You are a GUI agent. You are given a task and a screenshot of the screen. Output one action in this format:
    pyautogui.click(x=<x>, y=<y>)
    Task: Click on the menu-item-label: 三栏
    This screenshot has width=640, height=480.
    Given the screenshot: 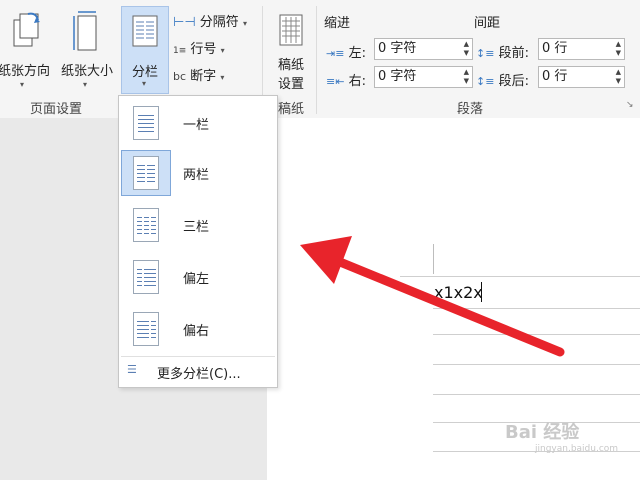 What is the action you would take?
    pyautogui.click(x=196, y=227)
    